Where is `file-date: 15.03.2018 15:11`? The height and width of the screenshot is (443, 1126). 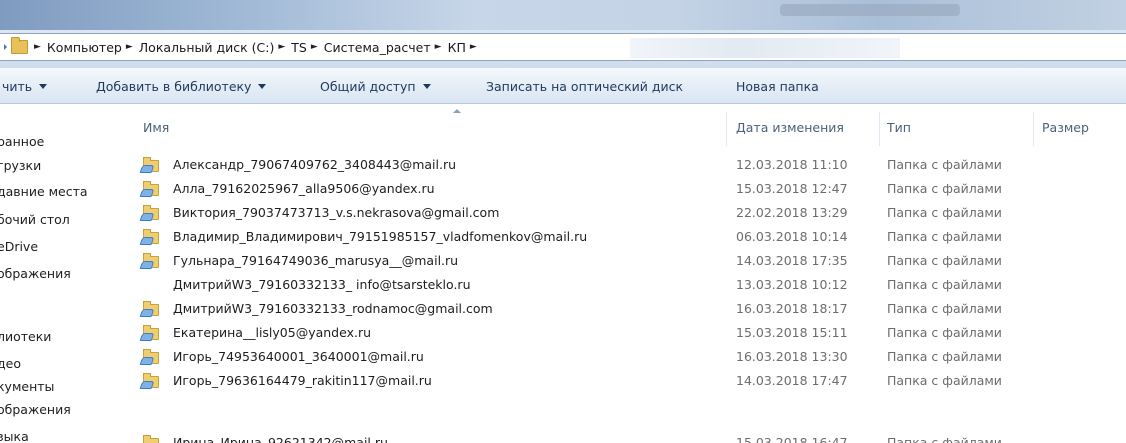
file-date: 15.03.2018 15:11 is located at coordinates (792, 332).